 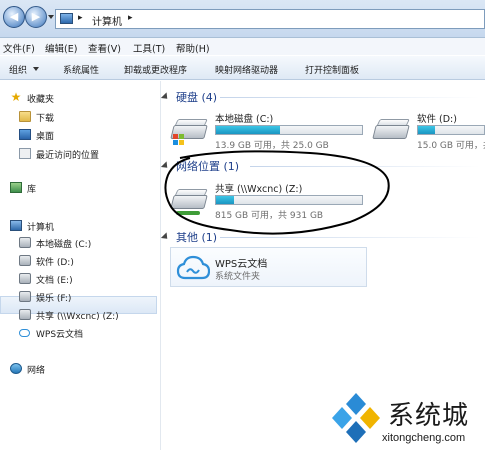 What do you see at coordinates (356, 418) in the screenshot?
I see `watermark-logo-icon` at bounding box center [356, 418].